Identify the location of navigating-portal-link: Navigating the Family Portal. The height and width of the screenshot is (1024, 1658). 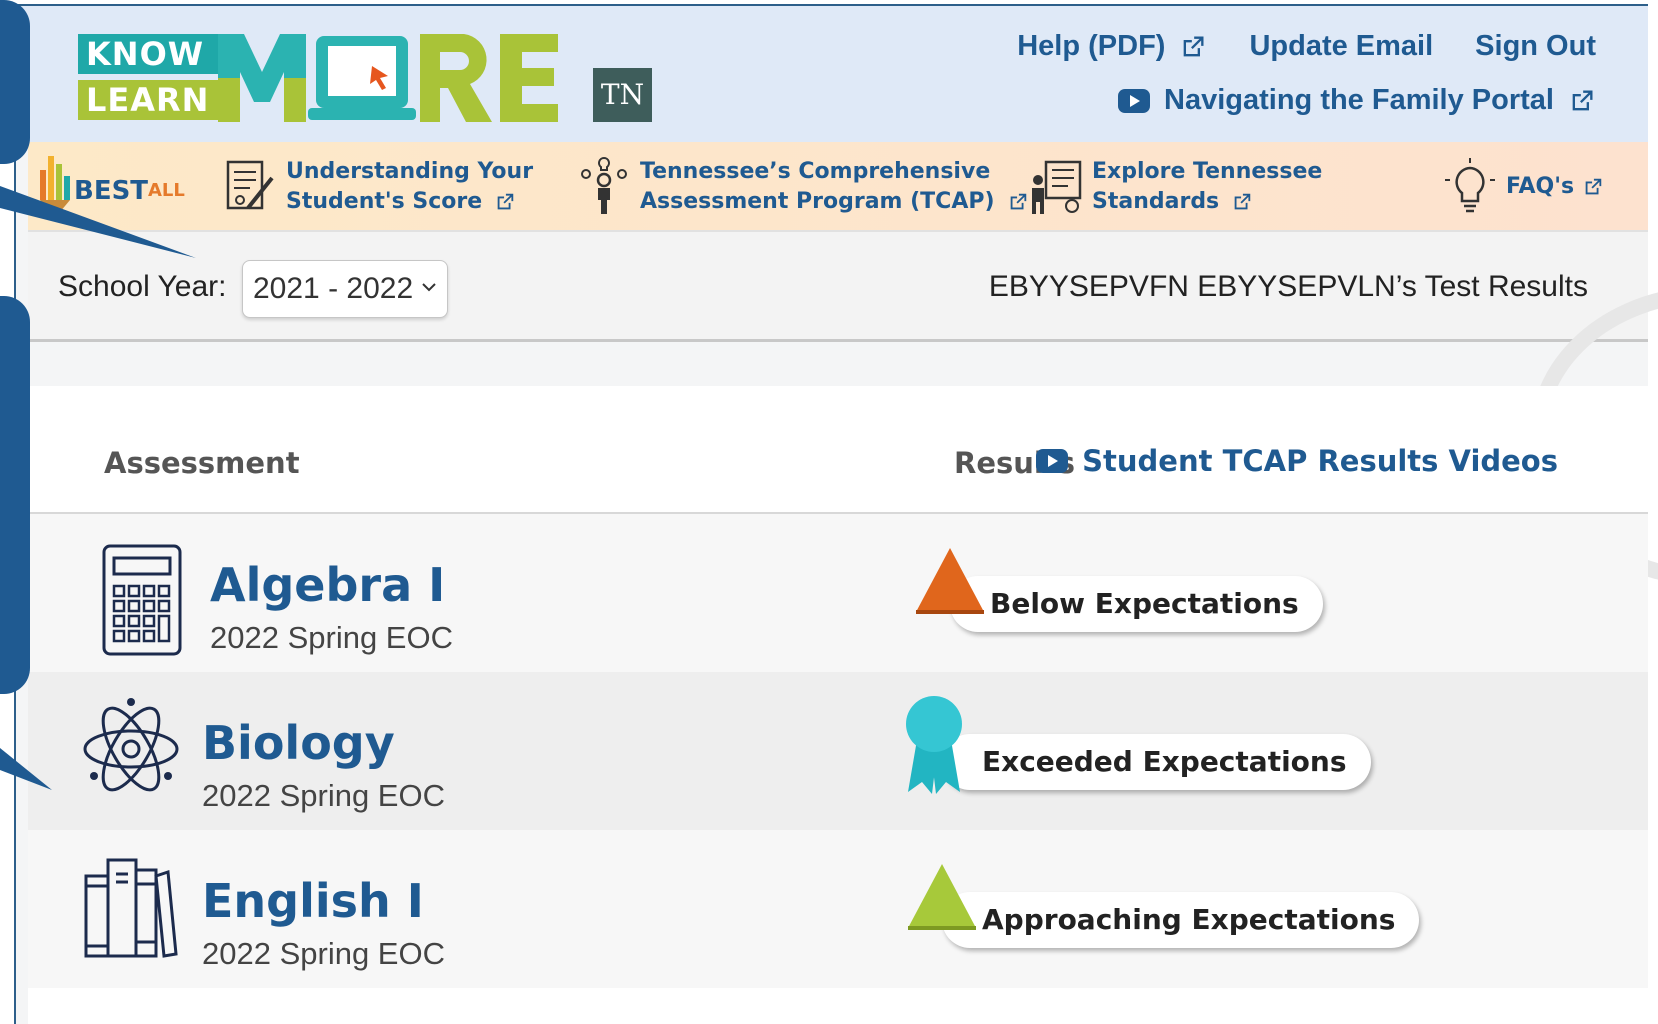
(1357, 100).